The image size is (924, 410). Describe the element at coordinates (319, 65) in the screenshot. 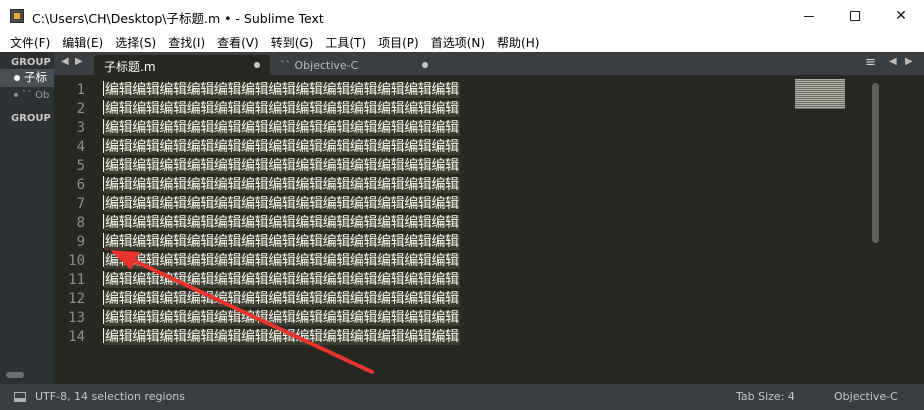

I see `tab-label: `` Objective-C` at that location.